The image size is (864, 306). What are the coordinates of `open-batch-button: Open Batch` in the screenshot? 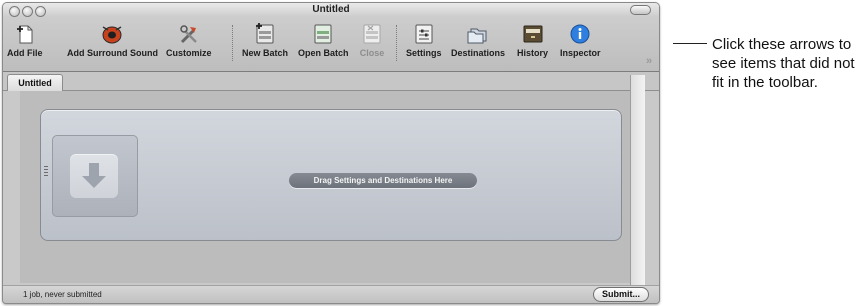 It's located at (323, 40).